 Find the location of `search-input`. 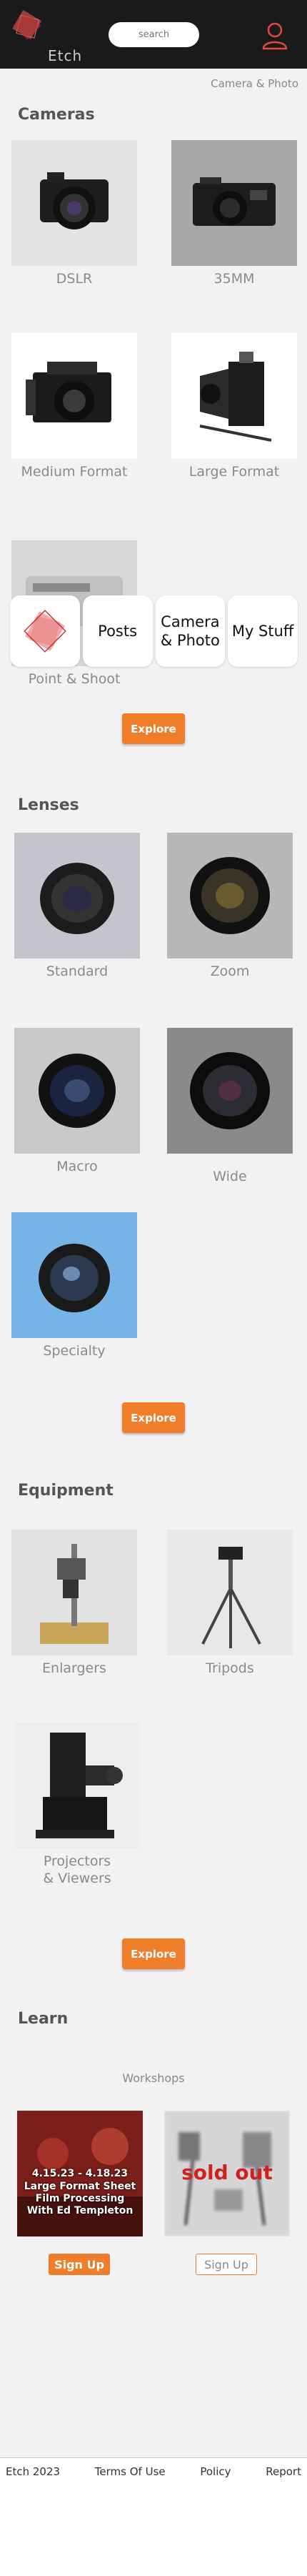

search-input is located at coordinates (154, 35).